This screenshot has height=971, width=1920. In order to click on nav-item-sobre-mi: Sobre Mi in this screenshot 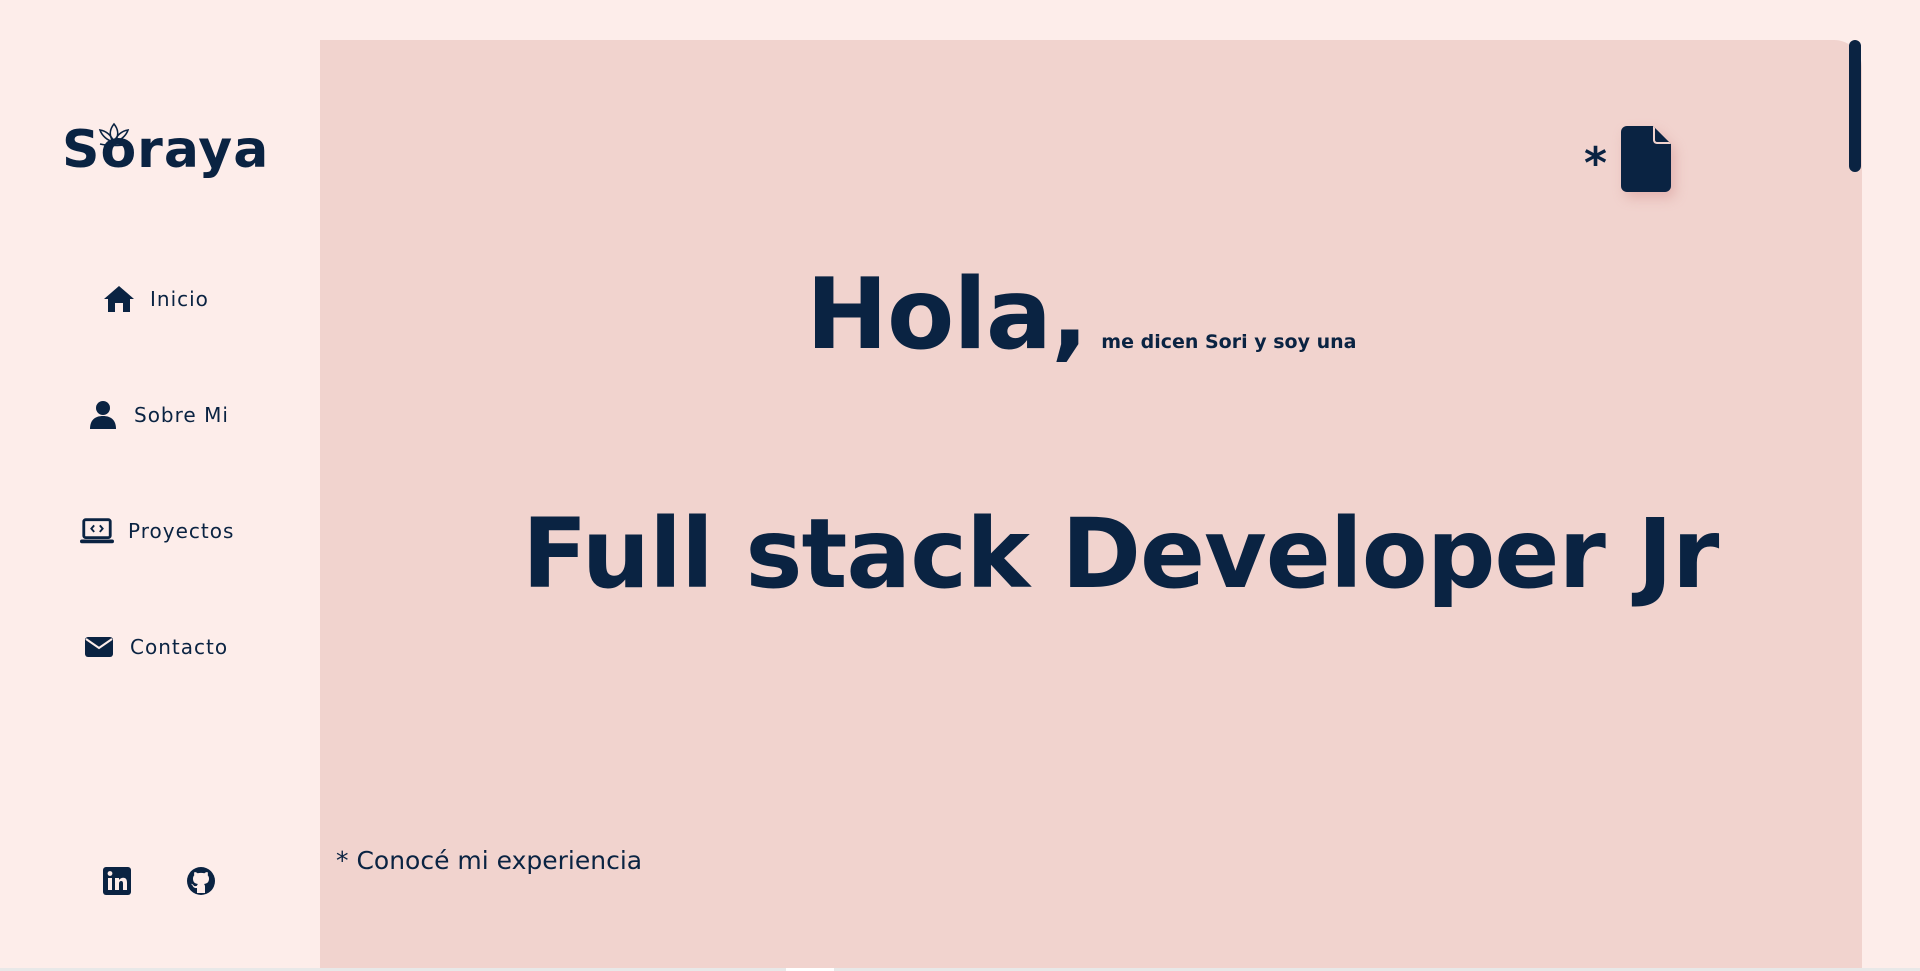, I will do `click(157, 415)`.